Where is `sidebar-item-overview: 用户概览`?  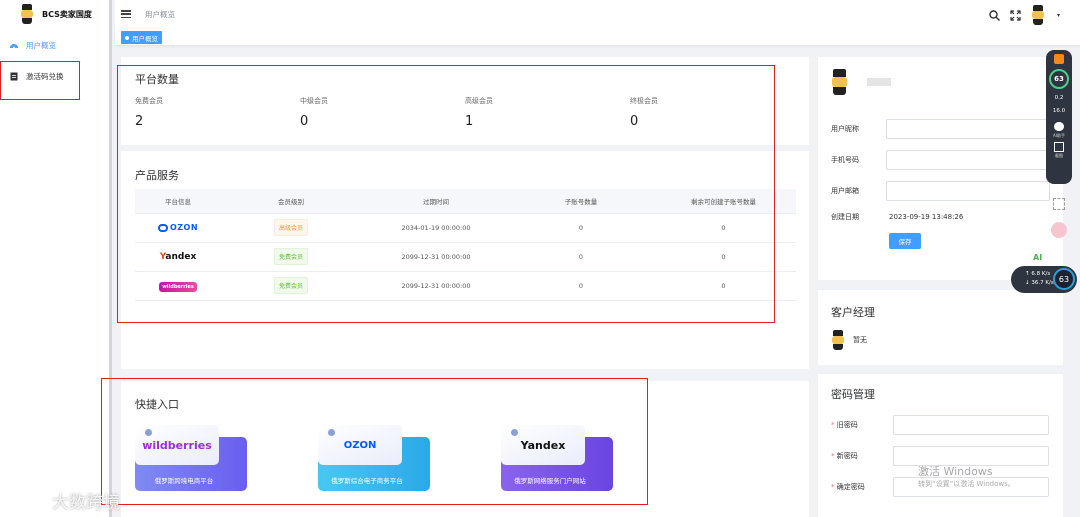 sidebar-item-overview: 用户概览 is located at coordinates (54, 45).